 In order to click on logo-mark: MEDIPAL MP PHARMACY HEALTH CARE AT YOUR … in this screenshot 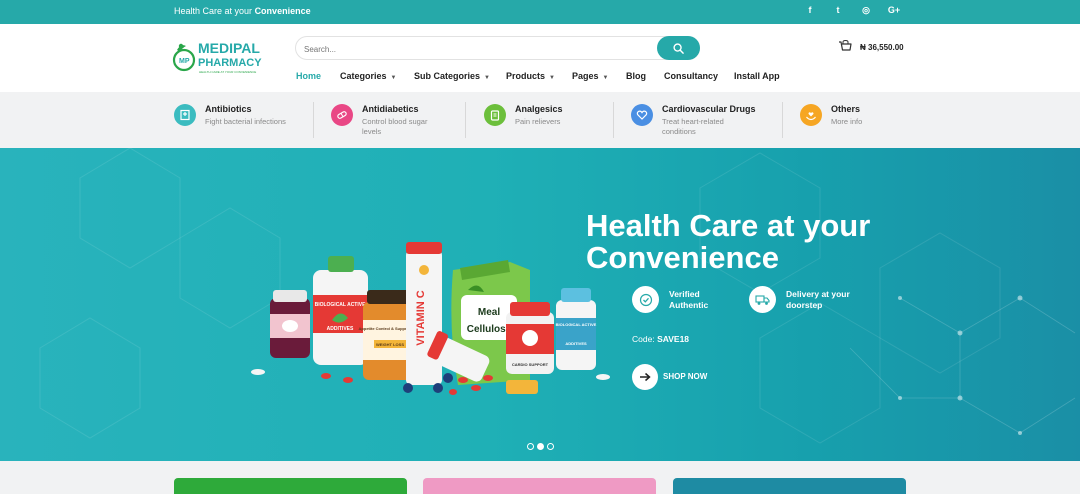, I will do `click(217, 57)`.